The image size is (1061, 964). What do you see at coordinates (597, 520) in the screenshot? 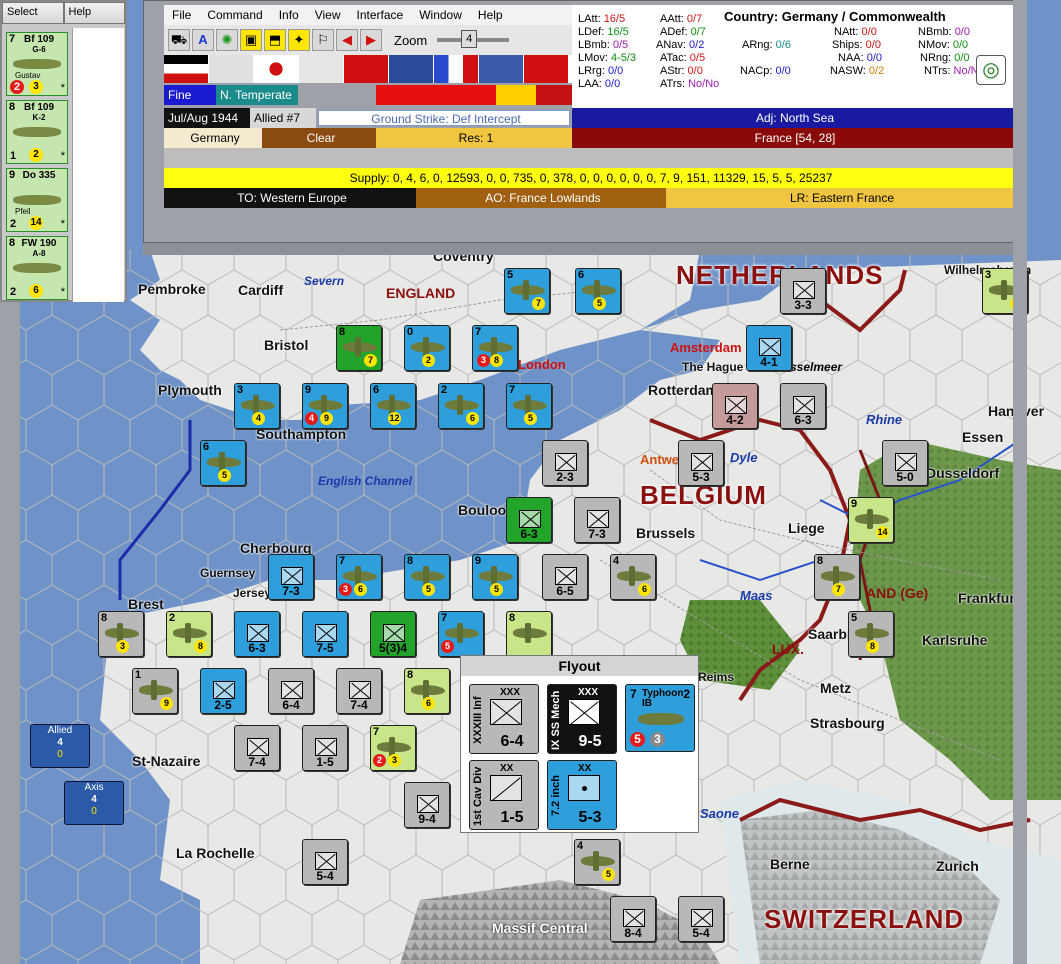
I see `unit-counter-7-3: 7-3` at bounding box center [597, 520].